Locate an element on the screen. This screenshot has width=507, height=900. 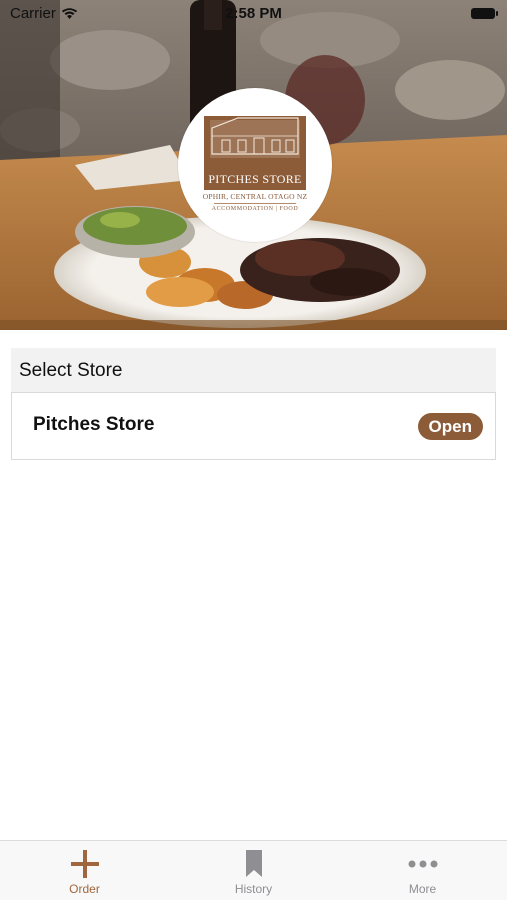
store-name: Pitches Store is located at coordinates (94, 424).